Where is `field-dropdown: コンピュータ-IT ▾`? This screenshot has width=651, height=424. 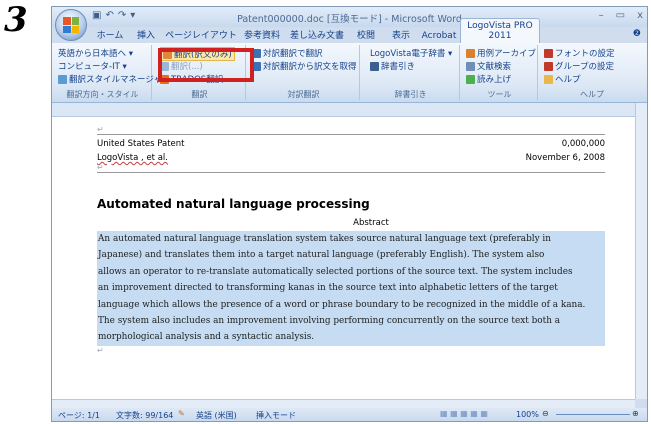
field-dropdown: コンピュータ-IT ▾ is located at coordinates (92, 66).